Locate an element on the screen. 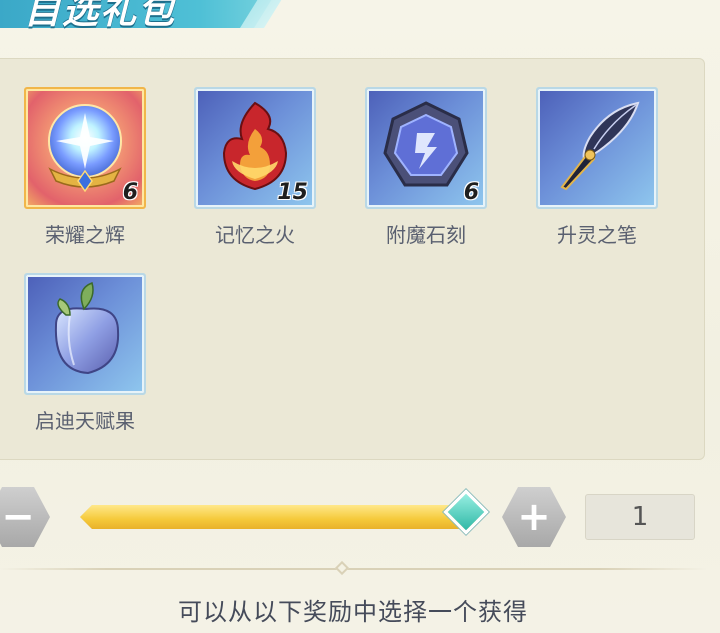 The height and width of the screenshot is (633, 720). reward-item-frame: 15 is located at coordinates (255, 148).